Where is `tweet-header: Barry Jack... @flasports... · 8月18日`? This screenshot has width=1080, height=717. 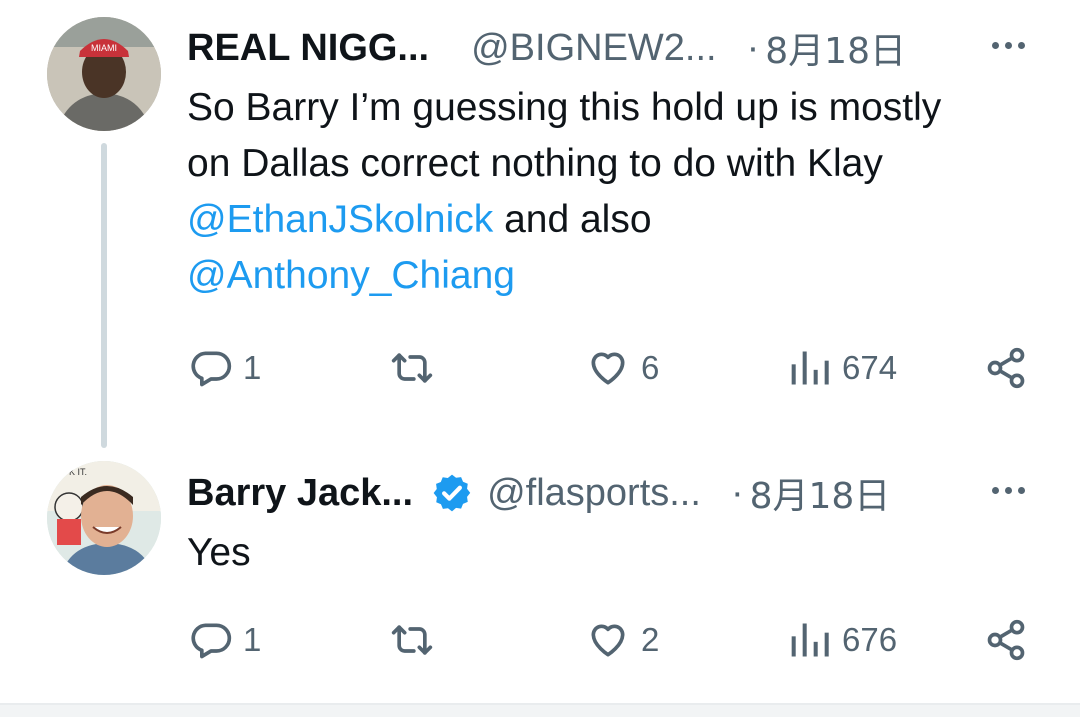 tweet-header: Barry Jack... @flasports... · 8月18日 is located at coordinates (538, 493).